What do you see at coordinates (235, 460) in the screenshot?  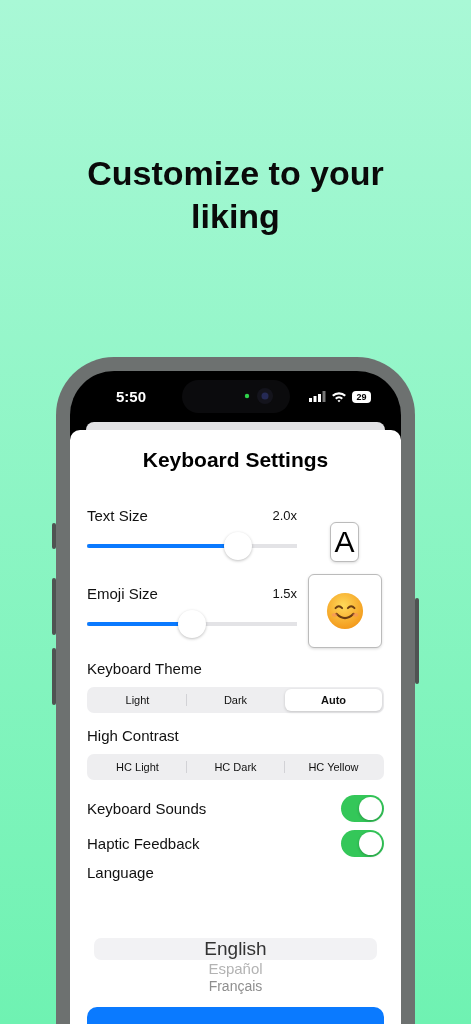 I see `sheet-title: Keyboard Settings` at bounding box center [235, 460].